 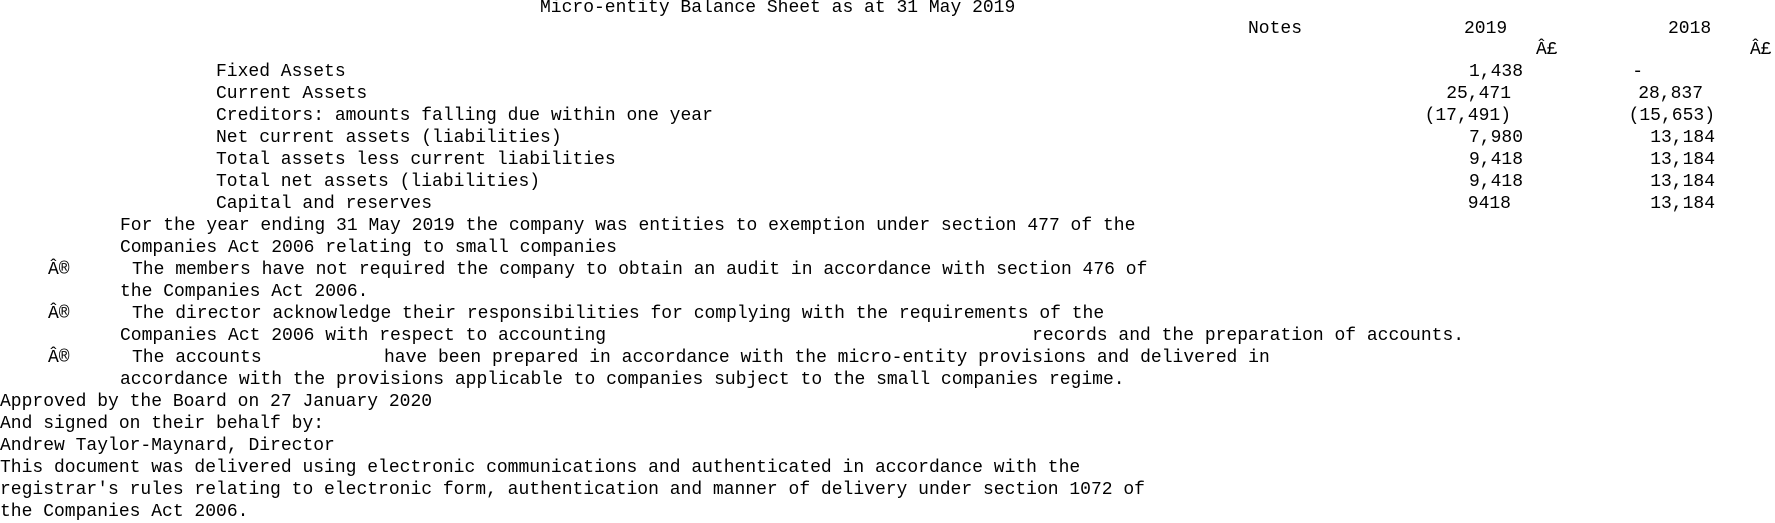 I want to click on bullet-3-line-1a: The accounts, so click(x=197, y=358).